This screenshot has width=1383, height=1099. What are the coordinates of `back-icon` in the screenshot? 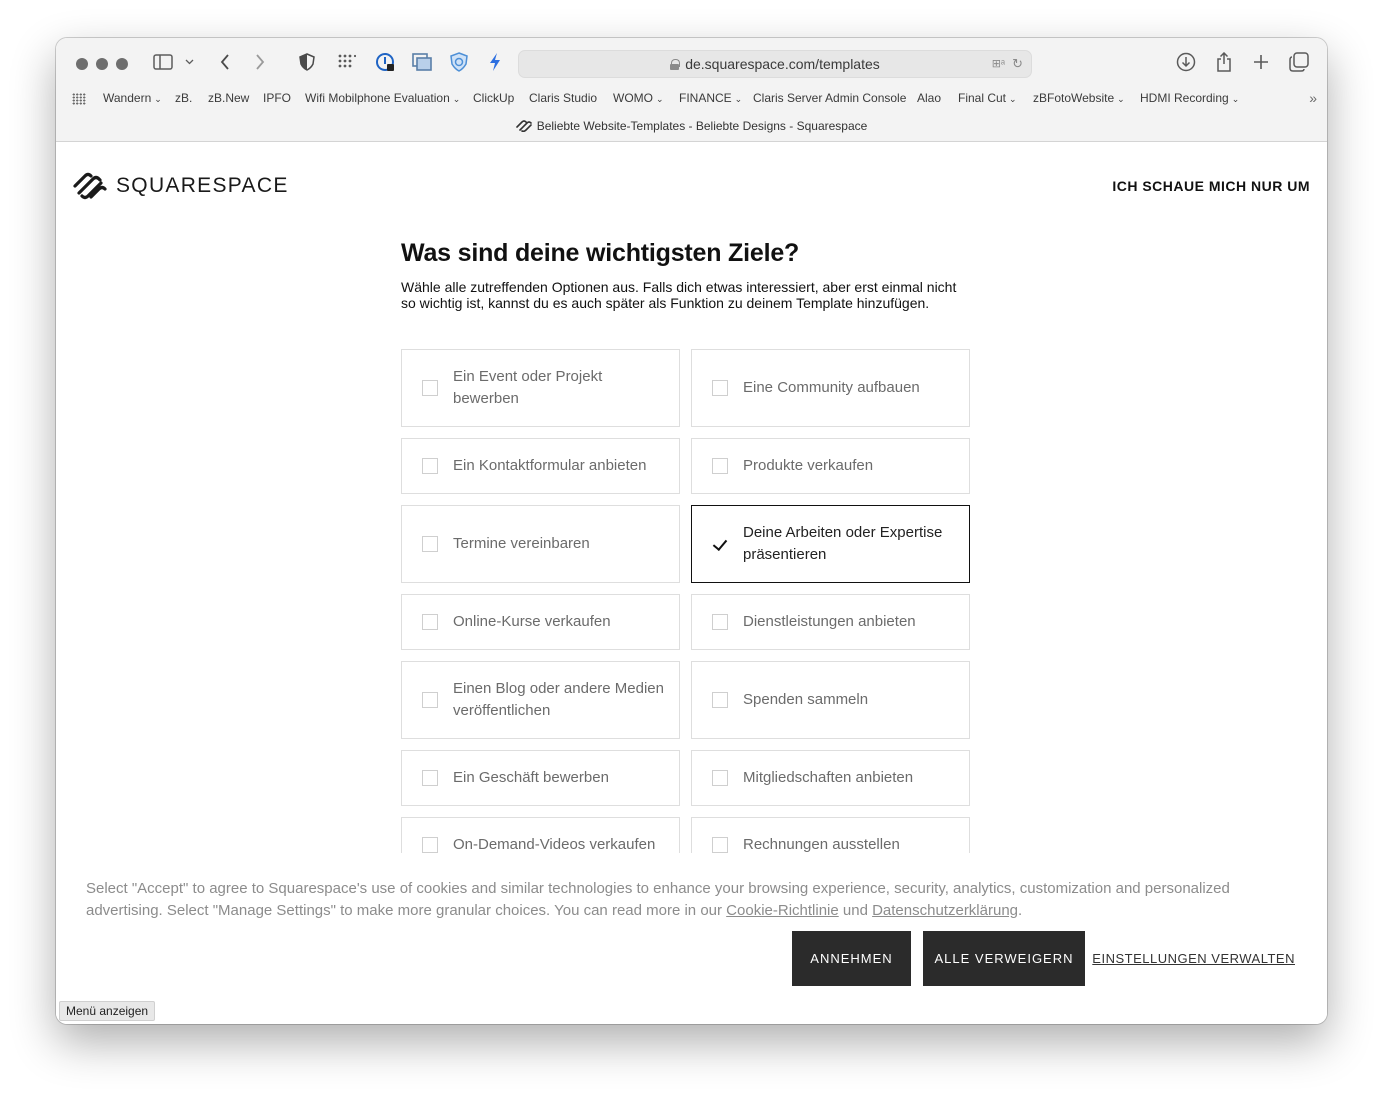 It's located at (225, 62).